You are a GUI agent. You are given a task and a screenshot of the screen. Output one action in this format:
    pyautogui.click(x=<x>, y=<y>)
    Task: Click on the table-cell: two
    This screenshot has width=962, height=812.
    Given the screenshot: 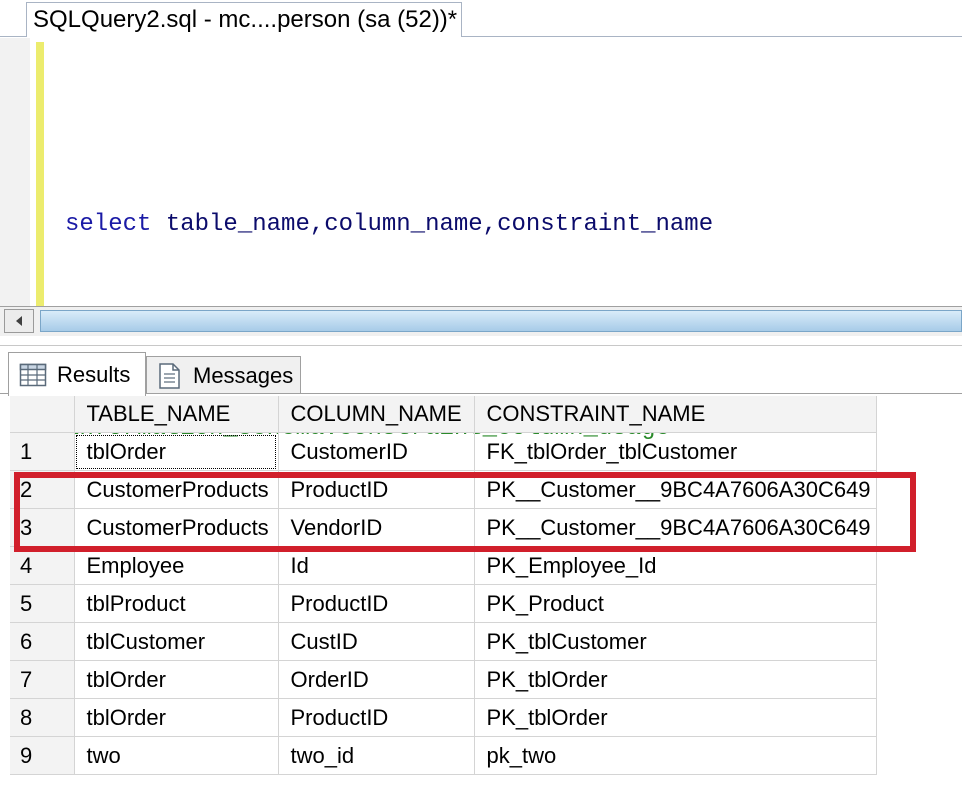 What is the action you would take?
    pyautogui.click(x=176, y=755)
    